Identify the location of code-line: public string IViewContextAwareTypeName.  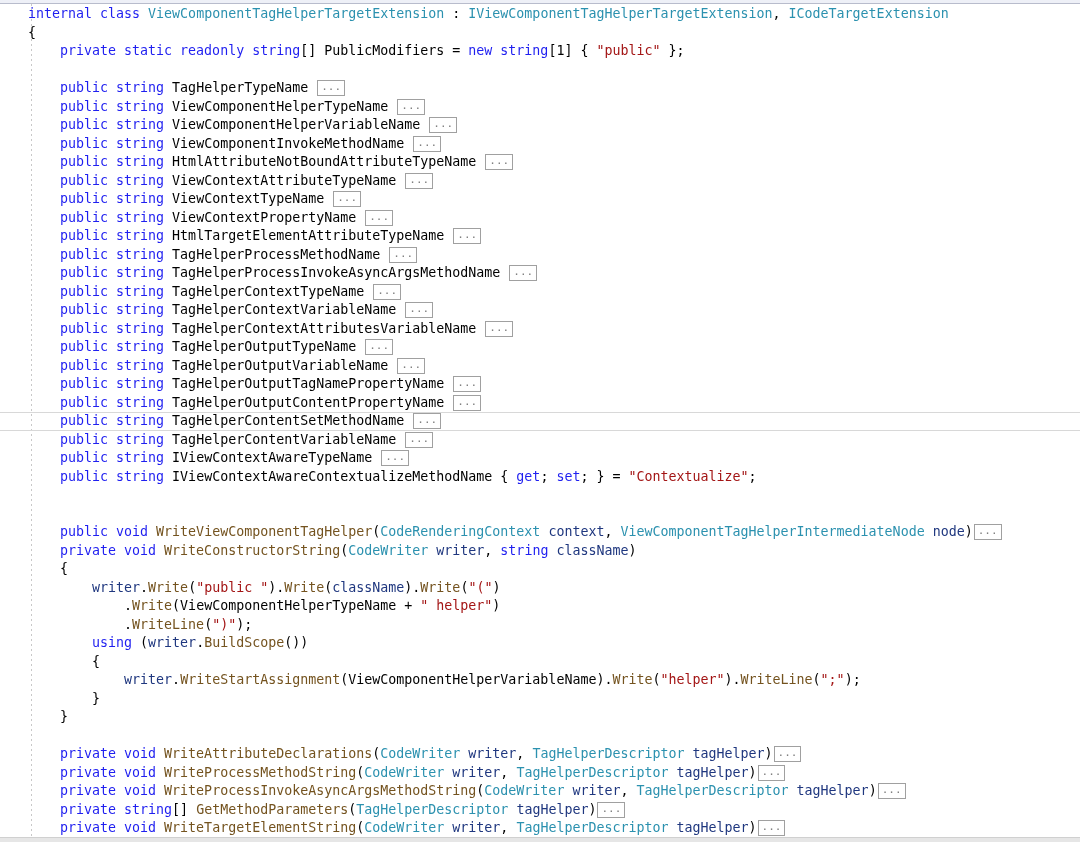
(216, 458).